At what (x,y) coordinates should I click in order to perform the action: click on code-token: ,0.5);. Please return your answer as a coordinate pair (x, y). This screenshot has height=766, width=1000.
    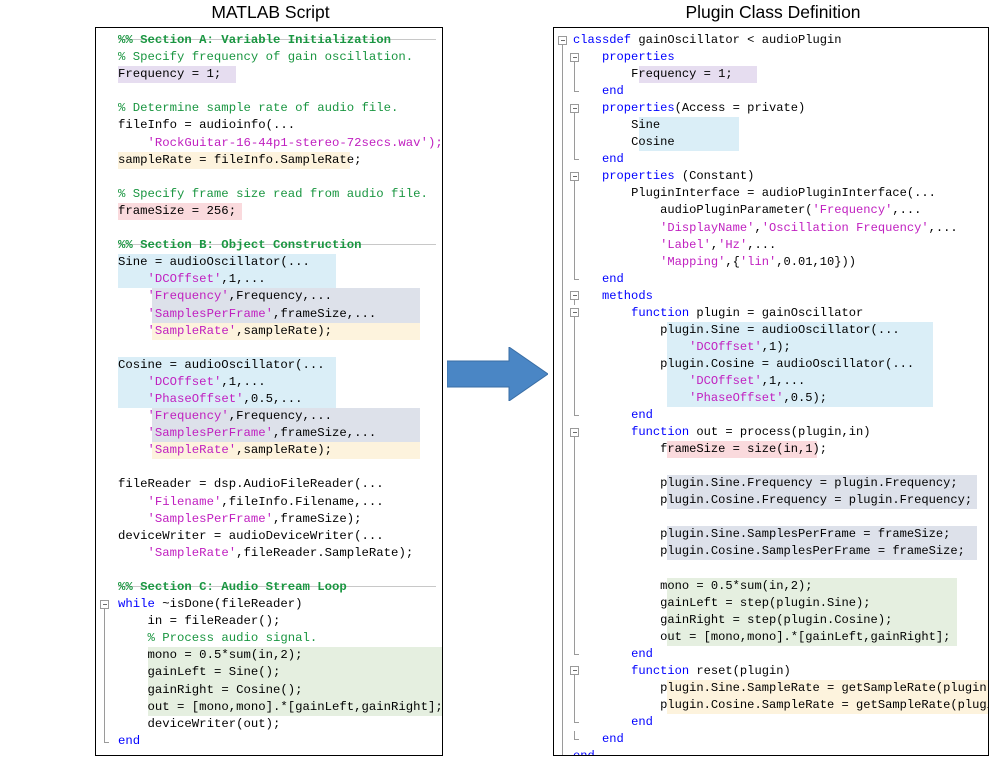
    Looking at the image, I should click on (805, 397).